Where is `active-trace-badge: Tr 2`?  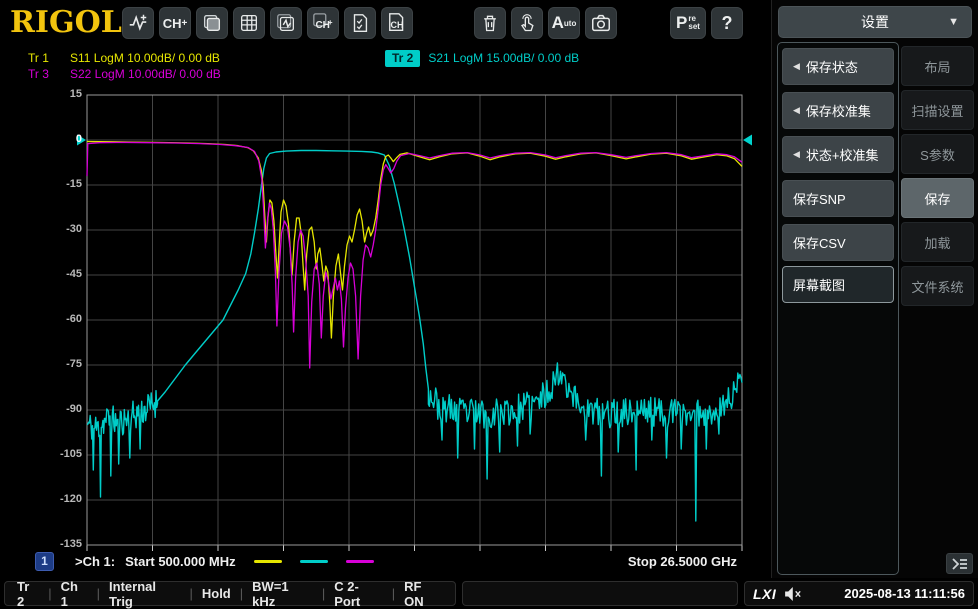 active-trace-badge: Tr 2 is located at coordinates (403, 58).